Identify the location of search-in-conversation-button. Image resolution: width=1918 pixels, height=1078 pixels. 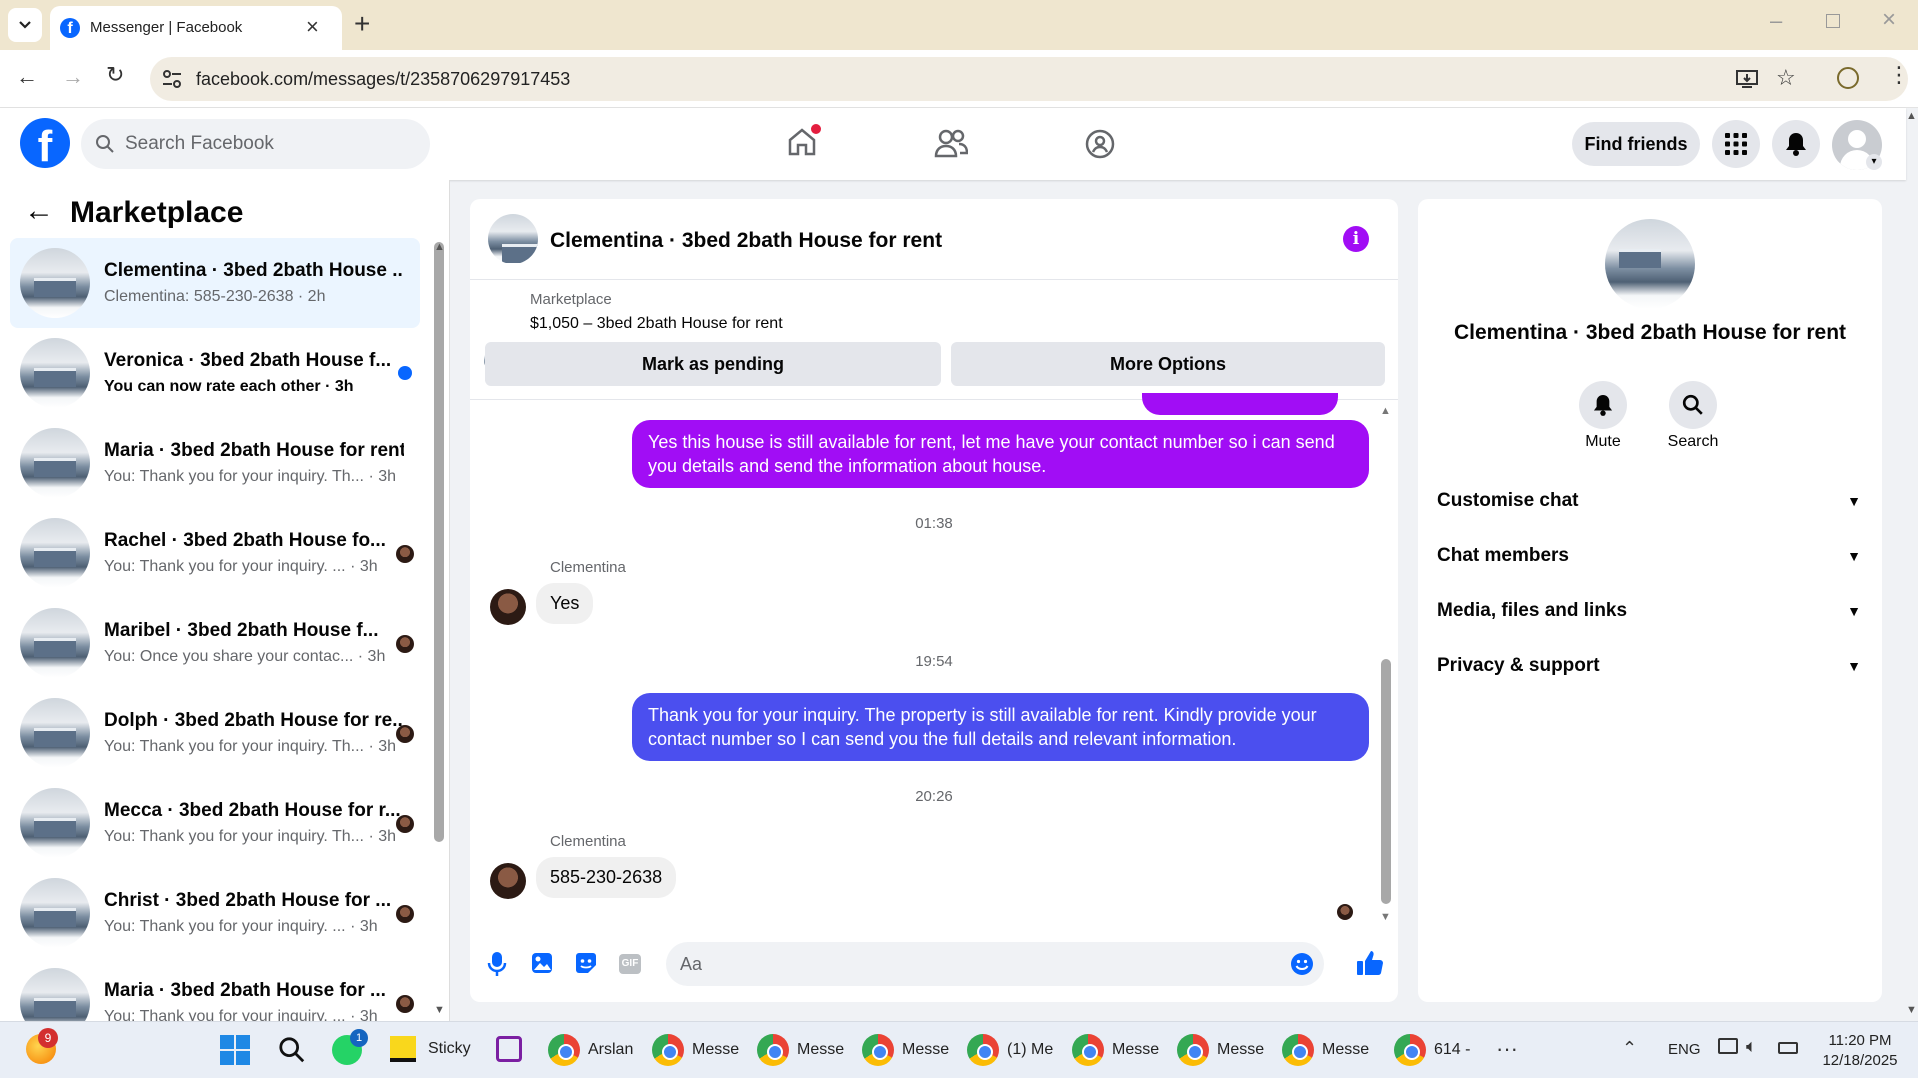
(1693, 405).